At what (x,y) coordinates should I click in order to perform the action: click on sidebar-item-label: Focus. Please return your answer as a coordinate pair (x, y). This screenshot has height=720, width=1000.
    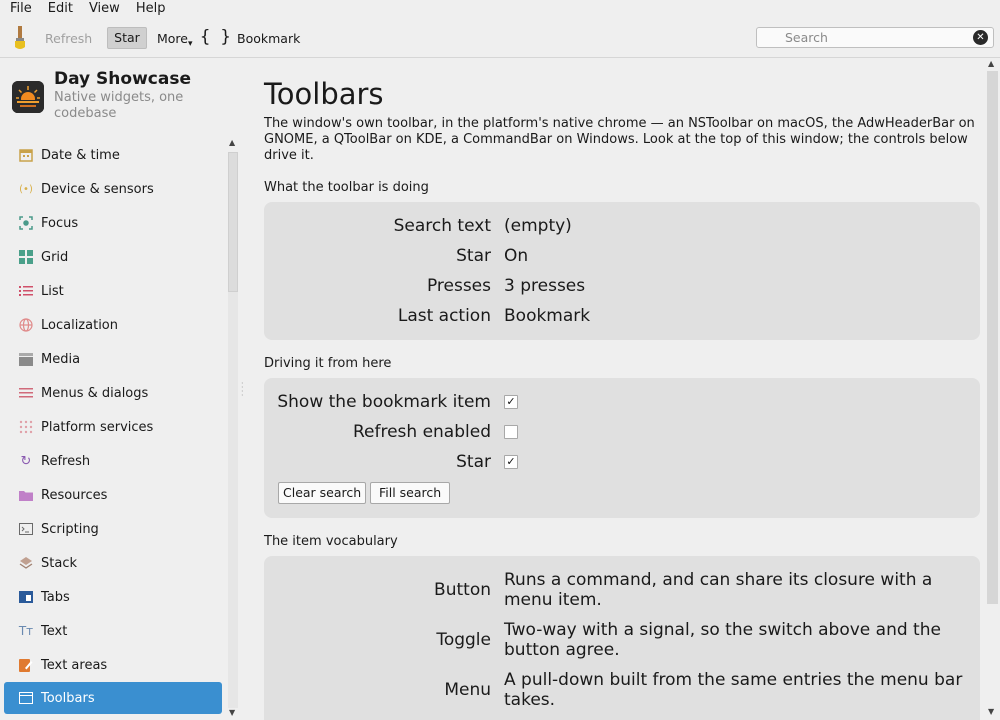
    Looking at the image, I should click on (60, 223).